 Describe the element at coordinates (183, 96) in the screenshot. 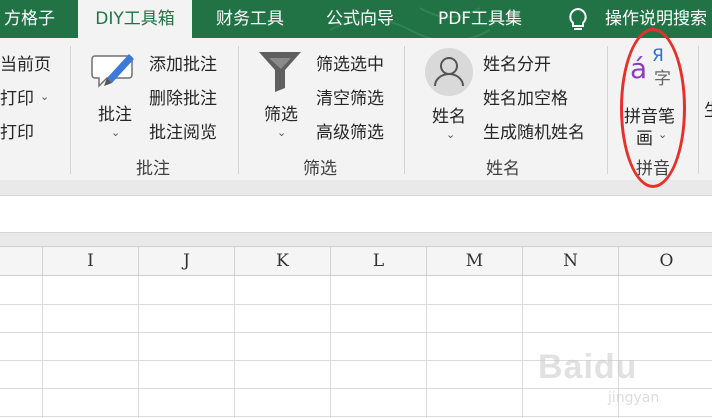

I see `delete-comment-button: 删除批注` at that location.